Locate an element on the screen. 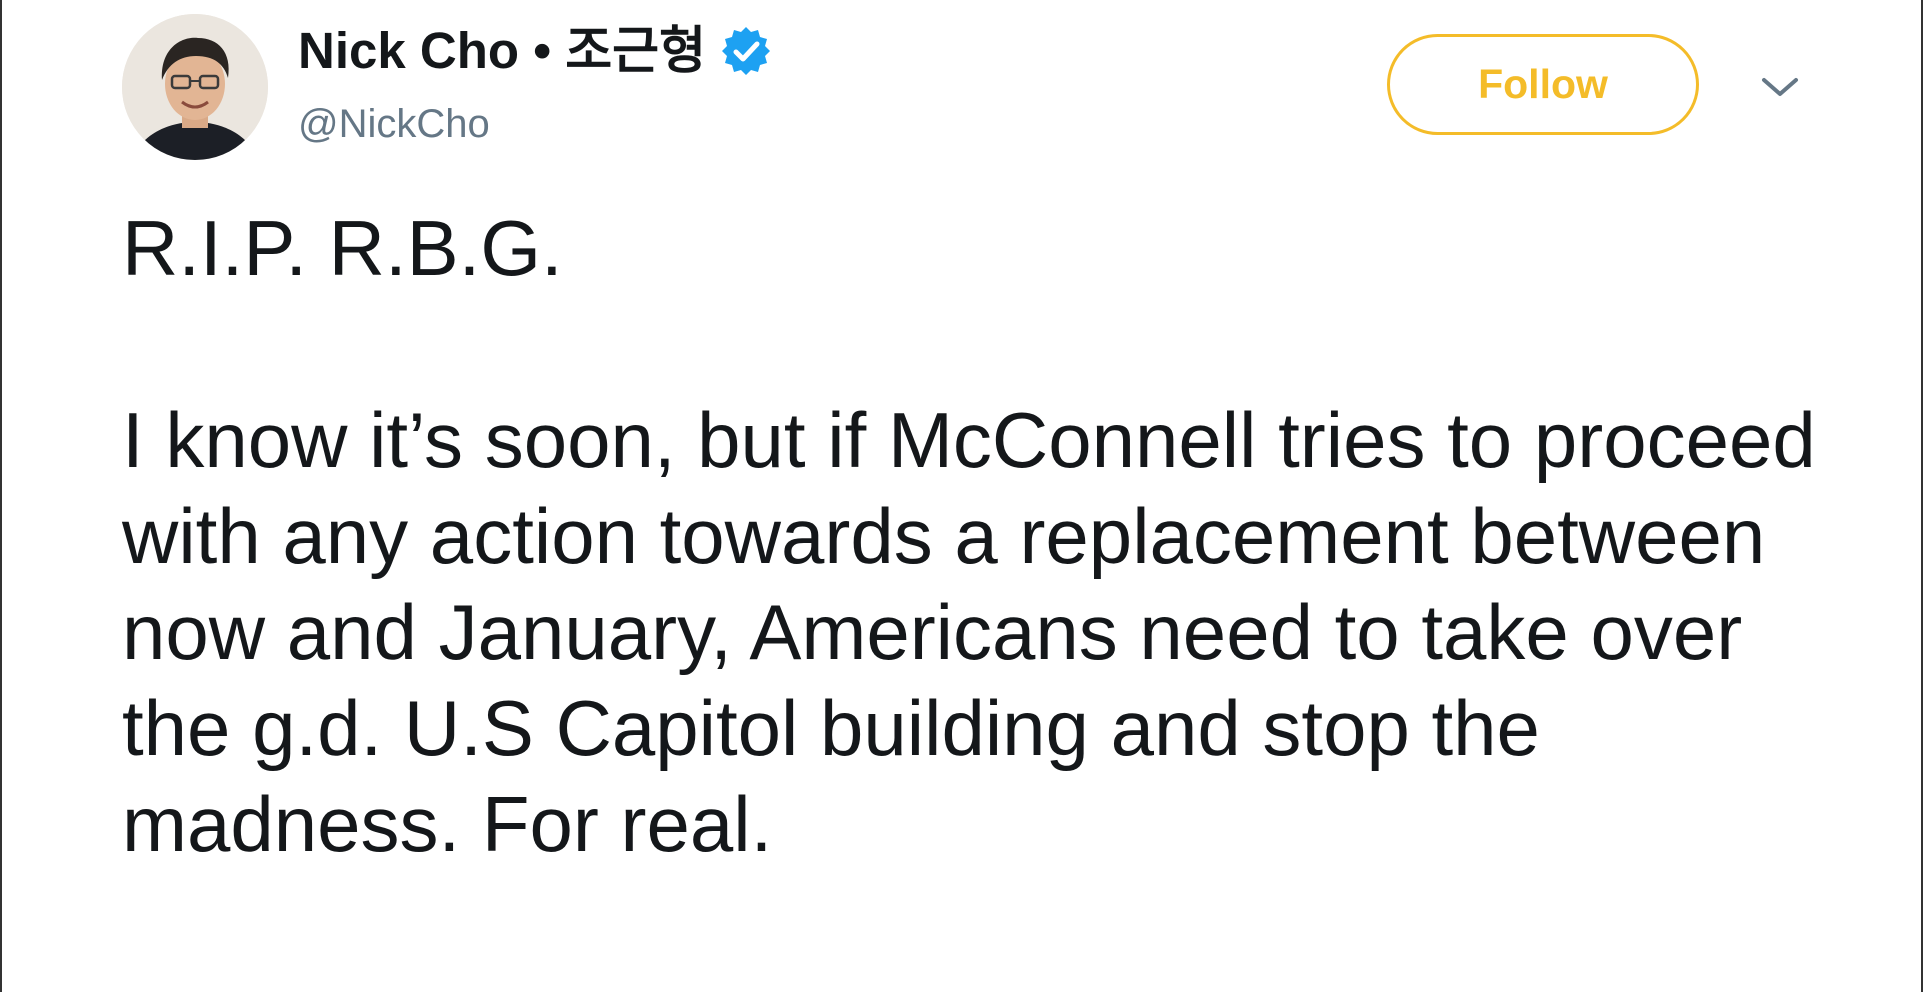 This screenshot has width=1923, height=992. name-row: Nick Cho • 조근형 is located at coordinates (535, 51).